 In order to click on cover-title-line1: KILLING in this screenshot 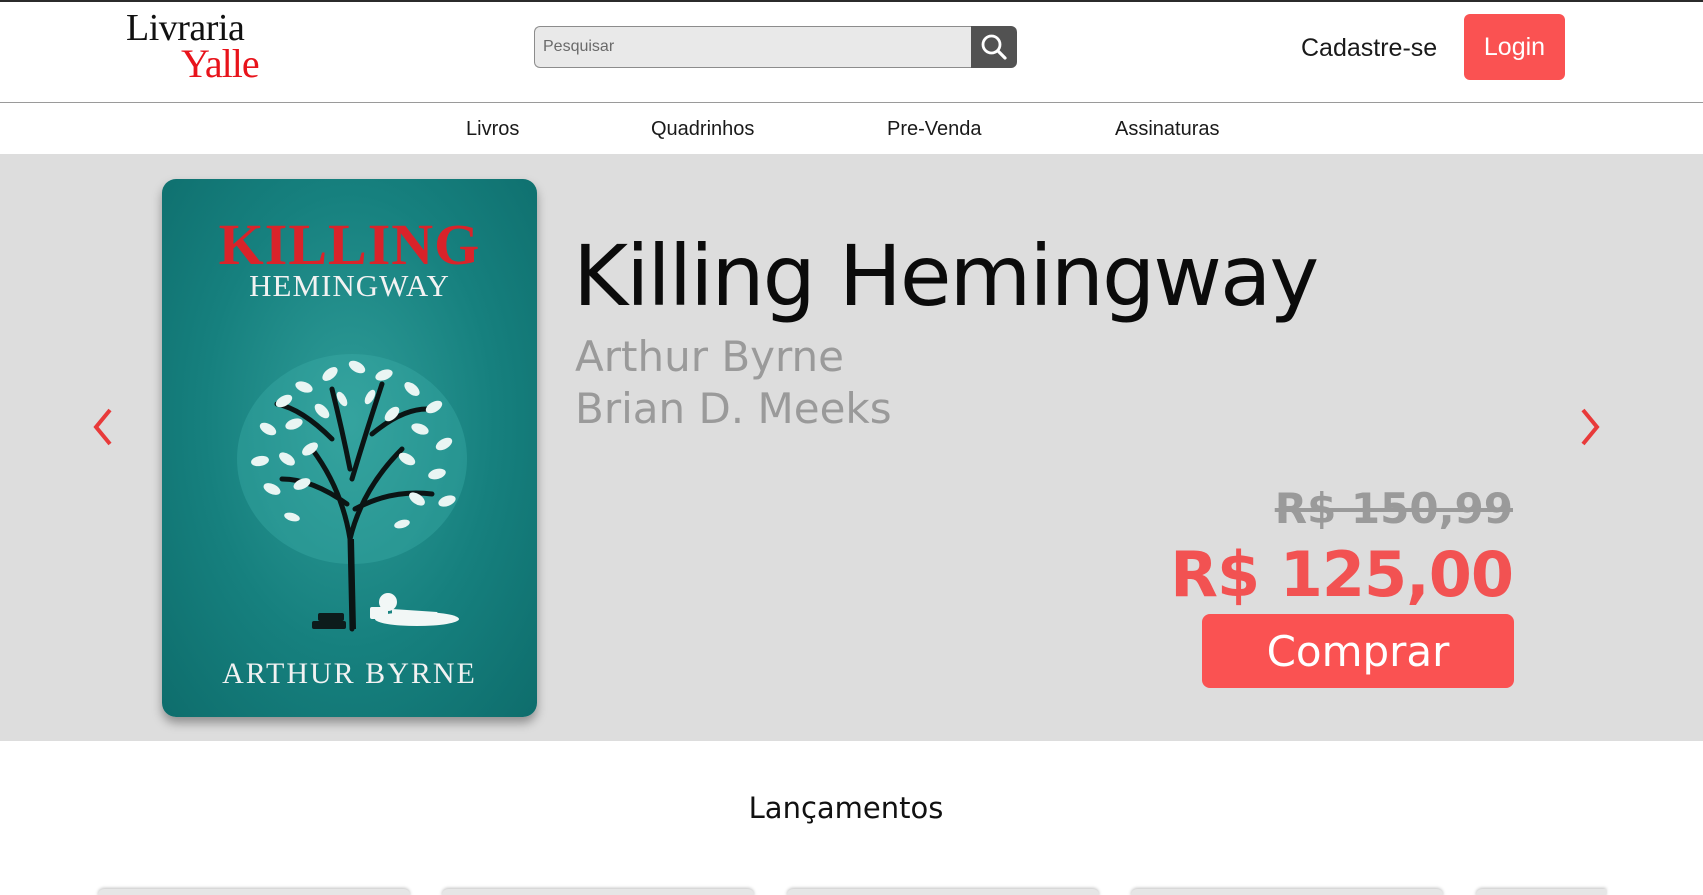, I will do `click(349, 244)`.